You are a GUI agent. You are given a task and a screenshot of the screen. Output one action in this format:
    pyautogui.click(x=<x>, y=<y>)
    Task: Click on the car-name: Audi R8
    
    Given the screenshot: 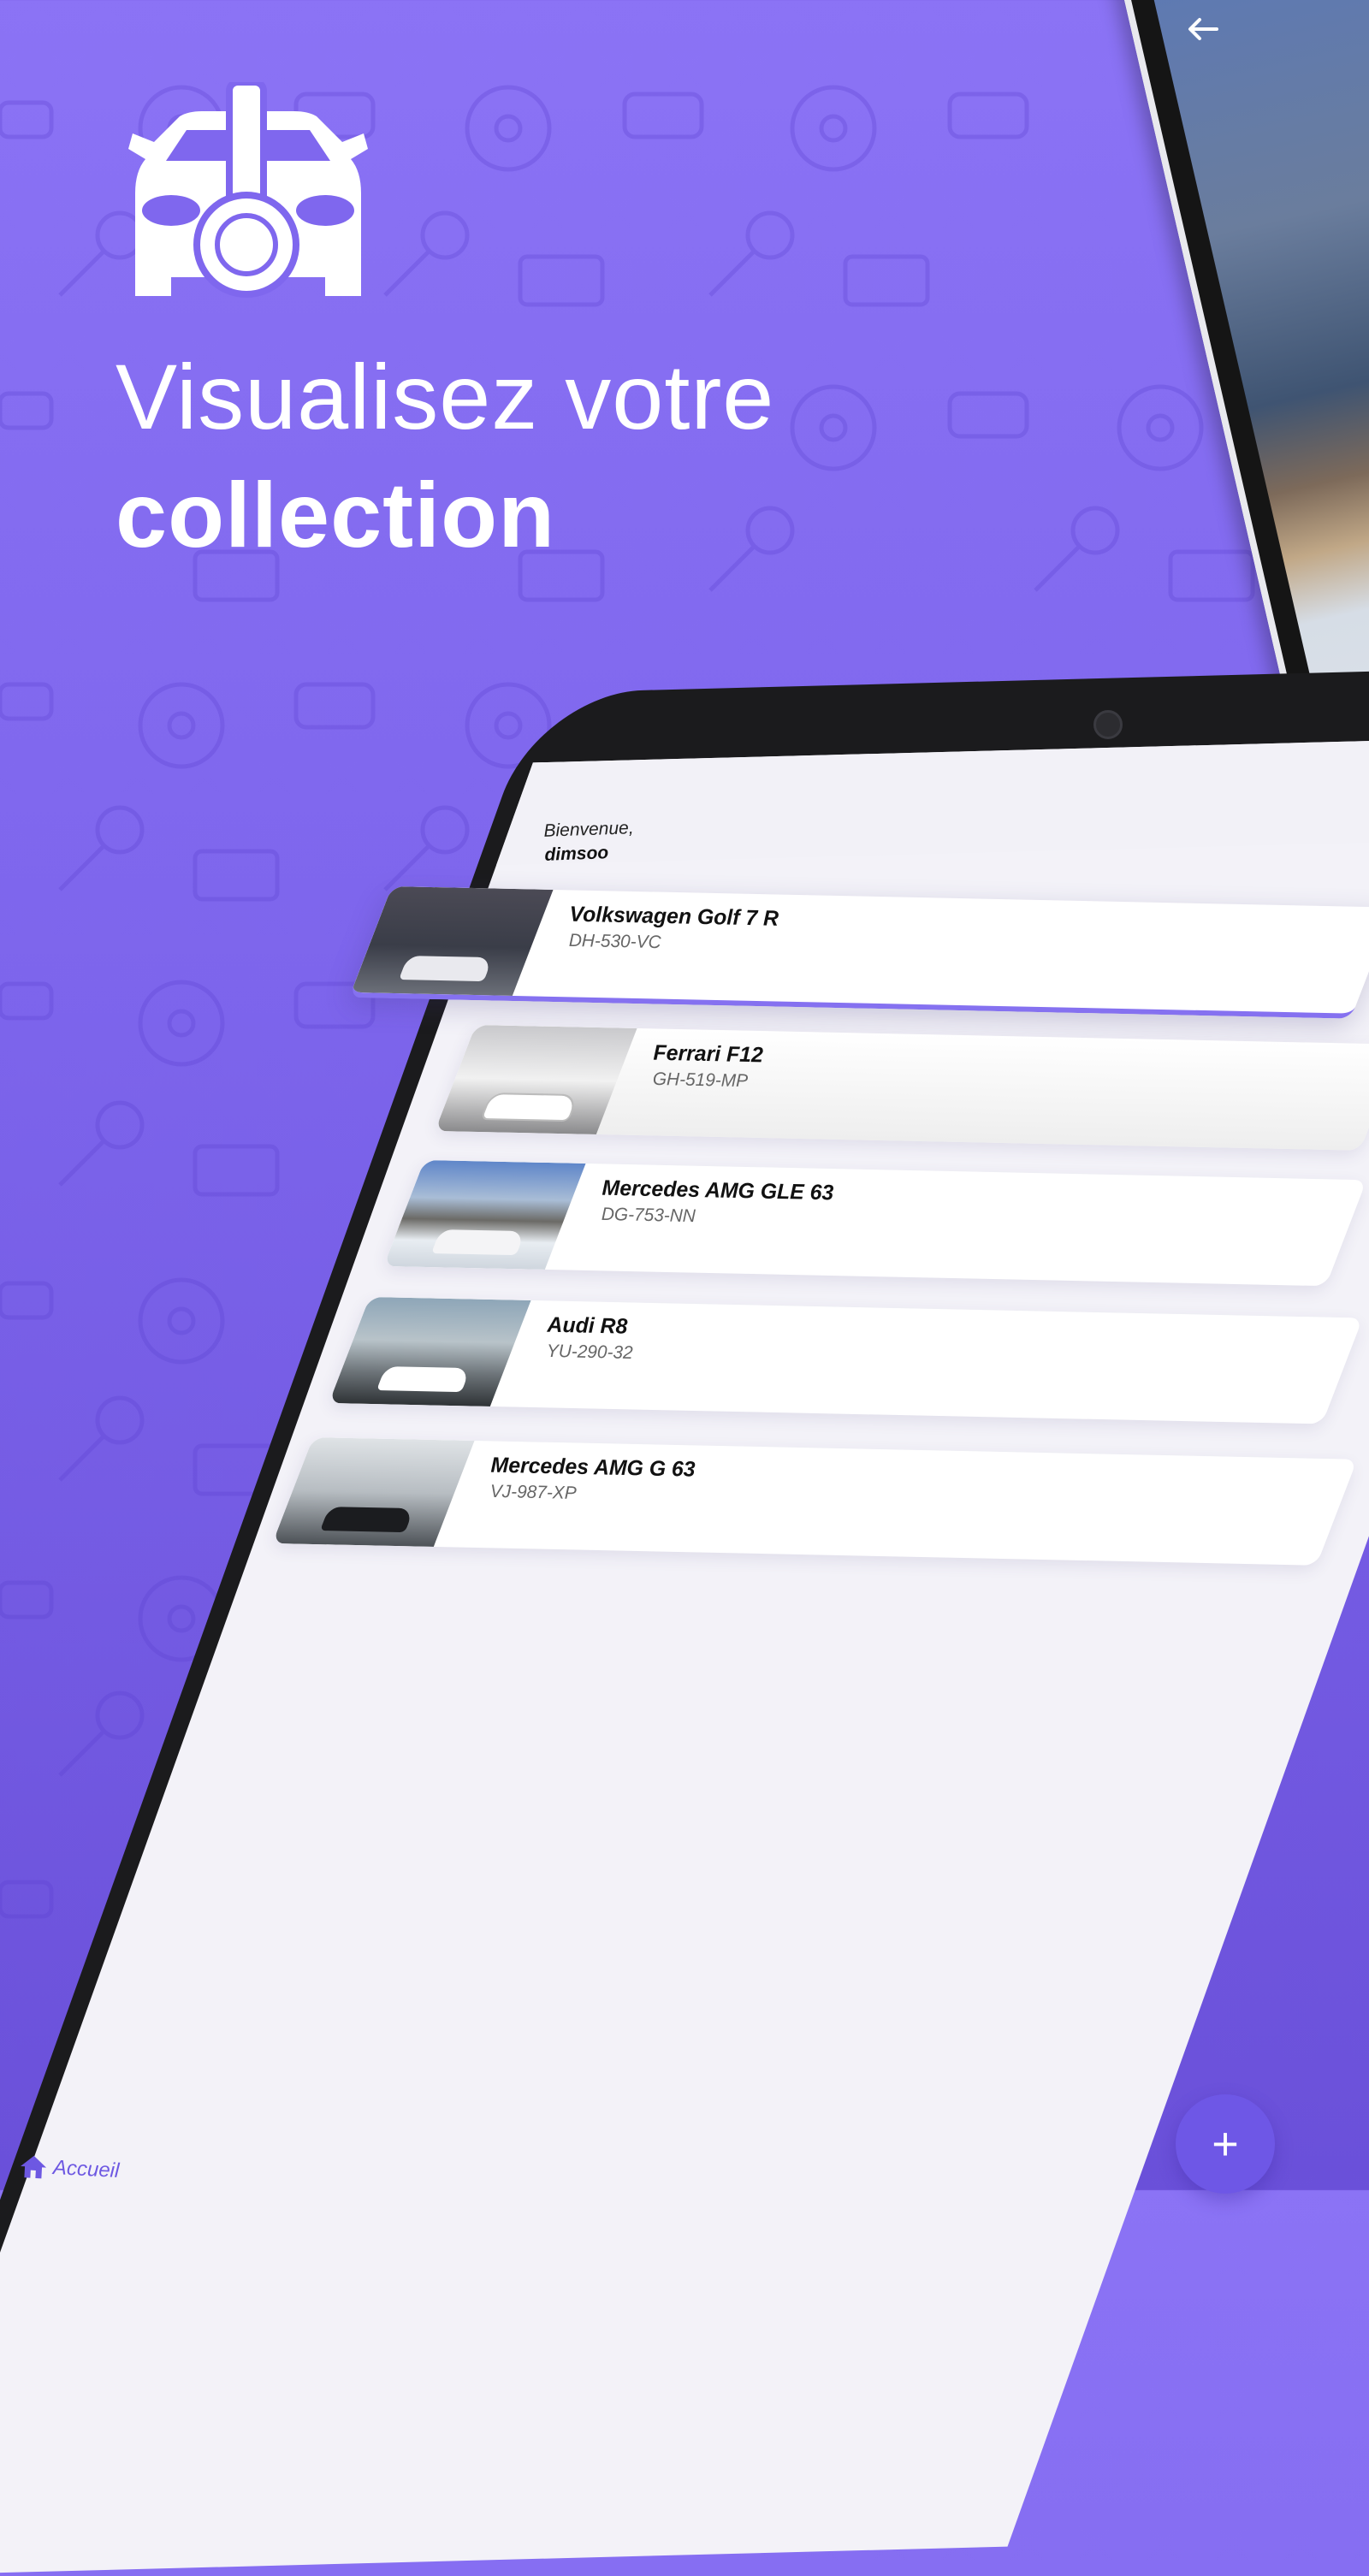 What is the action you would take?
    pyautogui.click(x=587, y=1325)
    